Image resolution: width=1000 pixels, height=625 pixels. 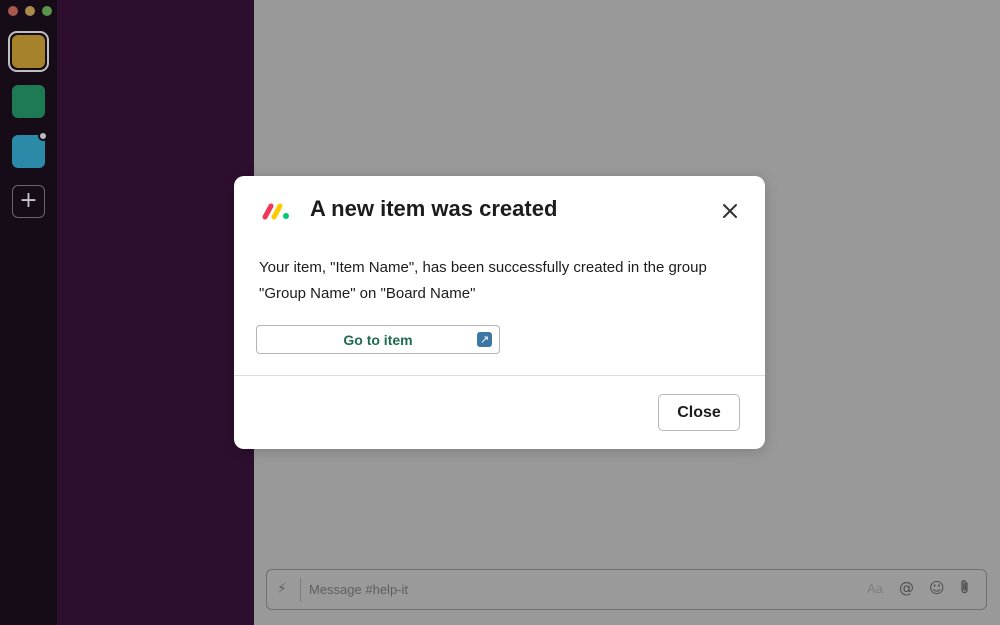 I want to click on modal-divider, so click(x=499, y=375).